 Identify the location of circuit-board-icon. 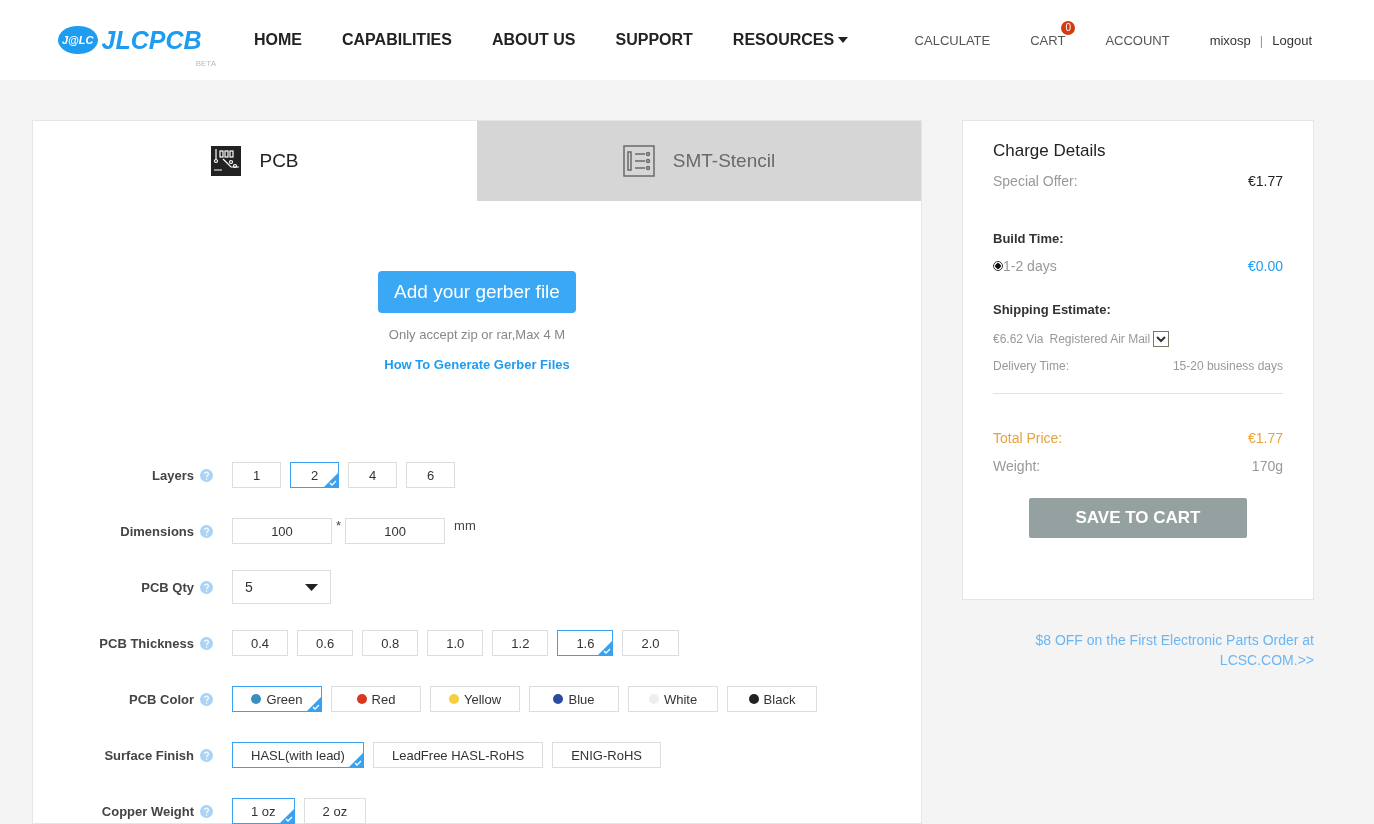
(226, 161).